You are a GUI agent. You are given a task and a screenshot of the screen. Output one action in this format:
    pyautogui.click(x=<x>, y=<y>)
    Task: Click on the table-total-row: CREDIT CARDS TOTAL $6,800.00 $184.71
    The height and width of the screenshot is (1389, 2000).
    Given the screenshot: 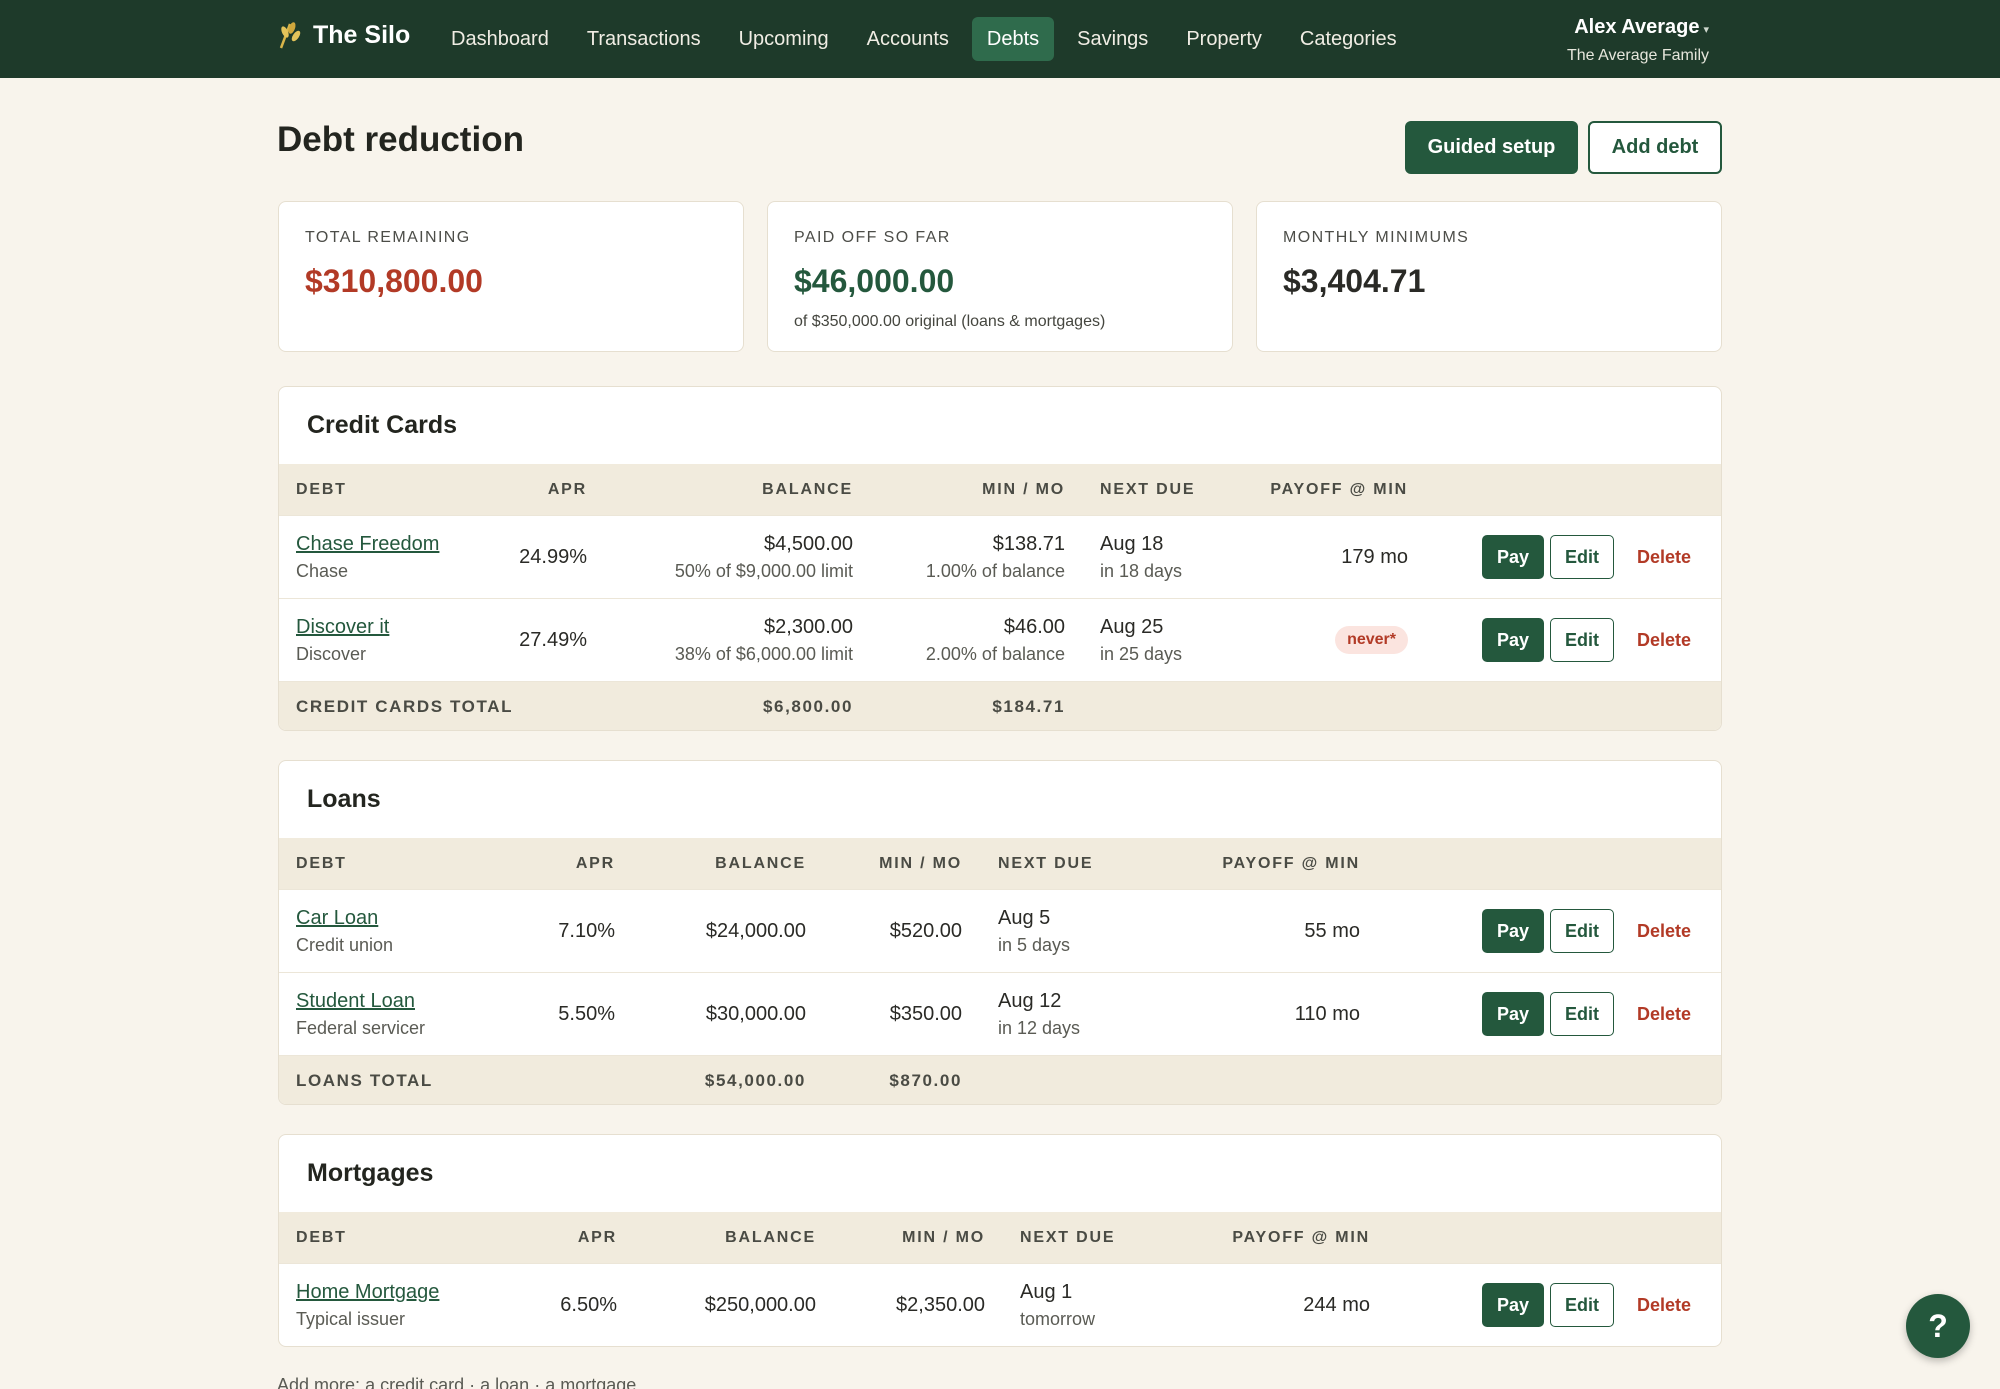 What is the action you would take?
    pyautogui.click(x=1000, y=705)
    